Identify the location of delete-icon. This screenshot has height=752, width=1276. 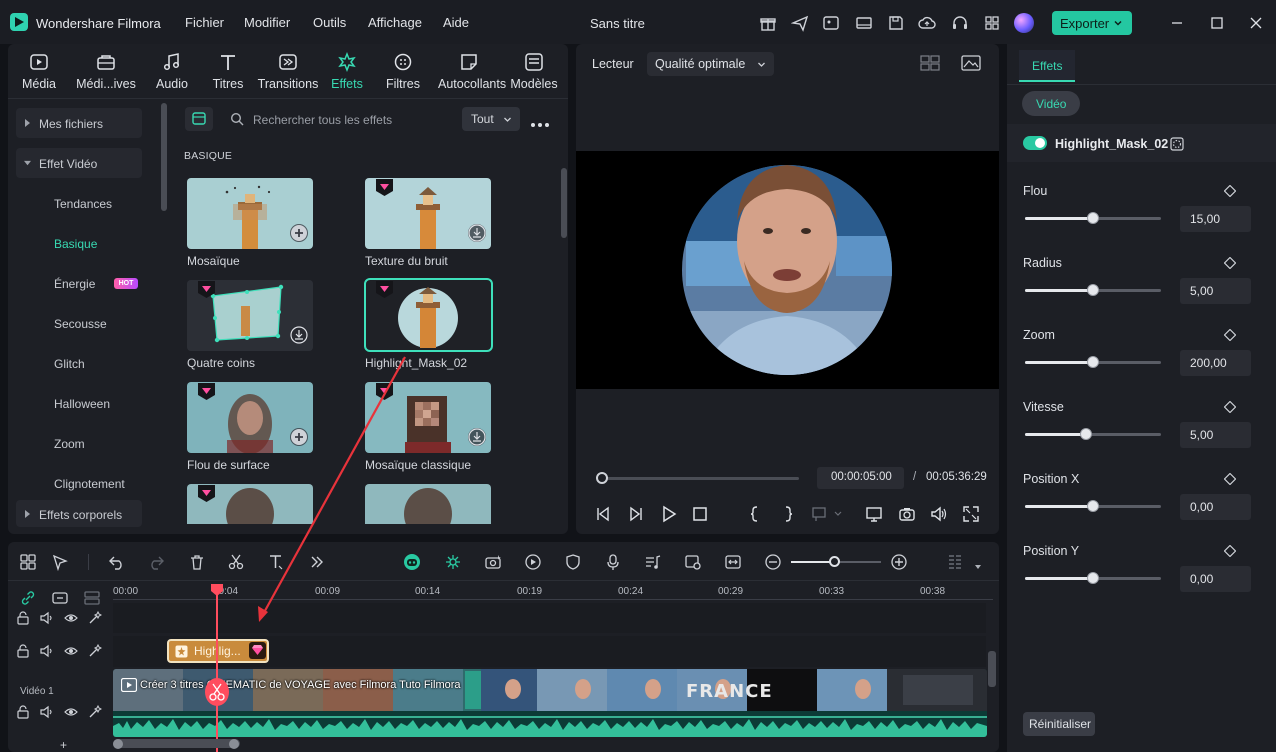
(197, 562).